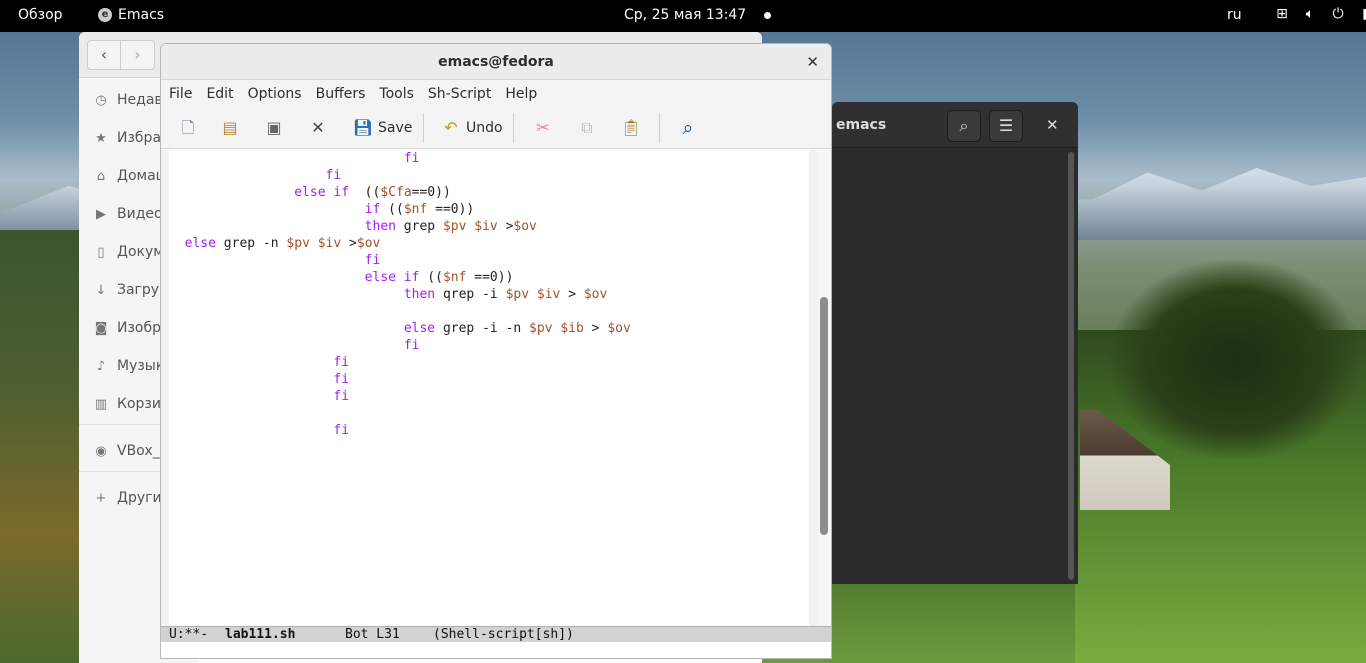  Describe the element at coordinates (138, 55) in the screenshot. I see `forward-button: ›` at that location.